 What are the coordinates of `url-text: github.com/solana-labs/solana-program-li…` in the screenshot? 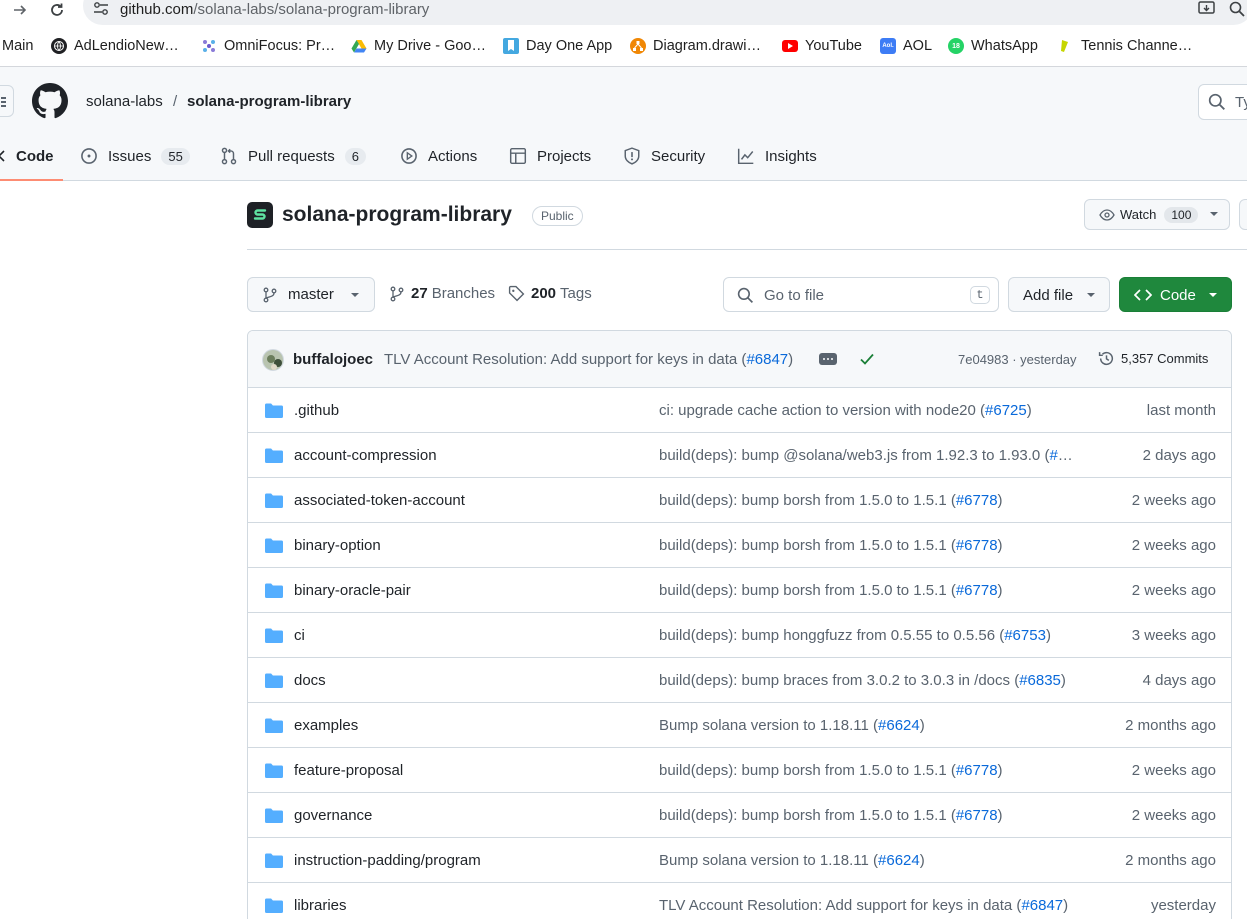 It's located at (274, 9).